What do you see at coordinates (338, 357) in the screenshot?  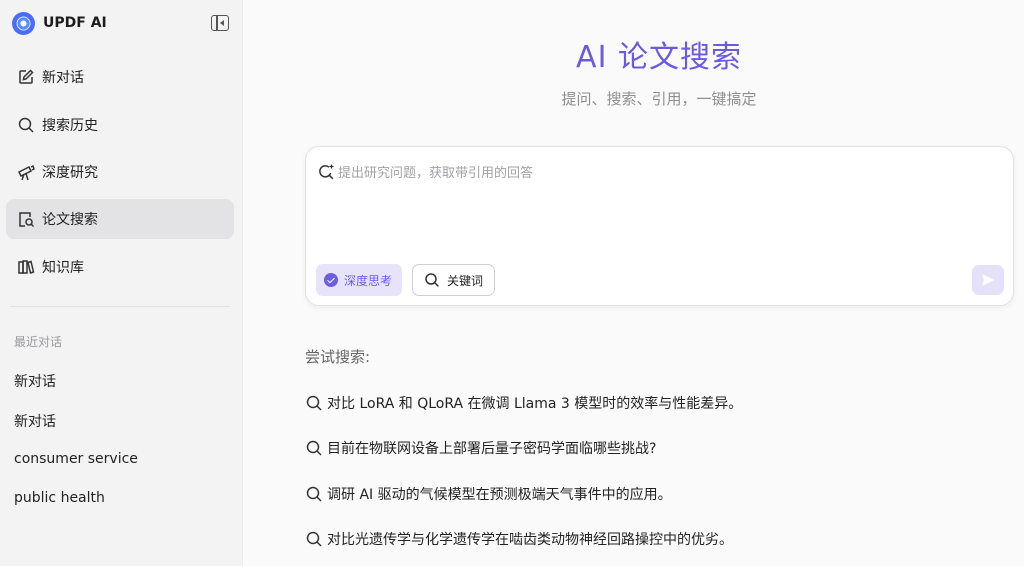 I see `try-search-title: 尝试搜索:` at bounding box center [338, 357].